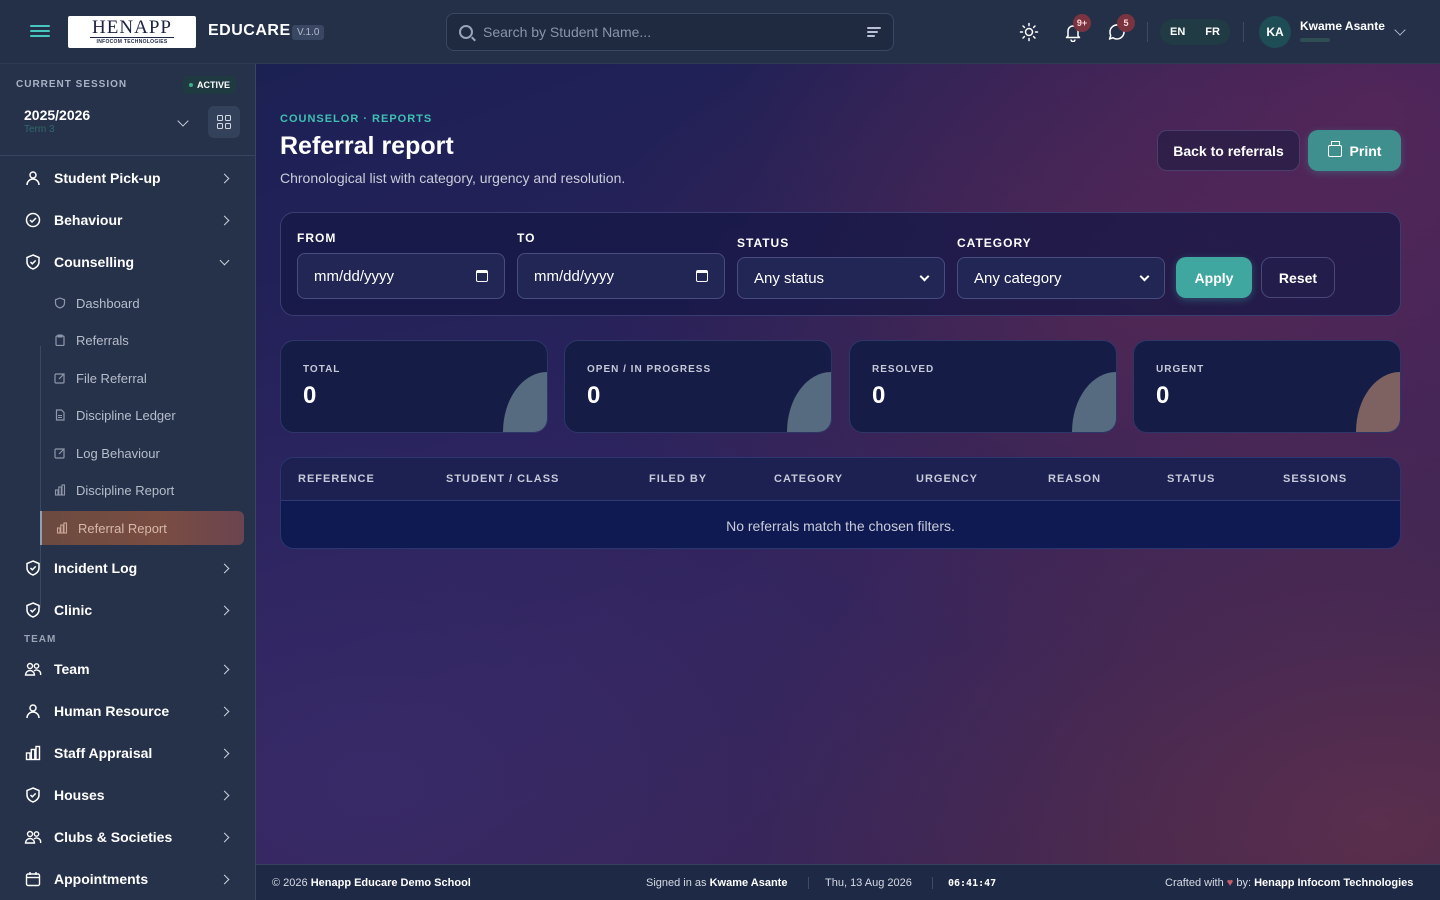 The width and height of the screenshot is (1440, 900). What do you see at coordinates (57, 115) in the screenshot?
I see `session-year: 2025/2026` at bounding box center [57, 115].